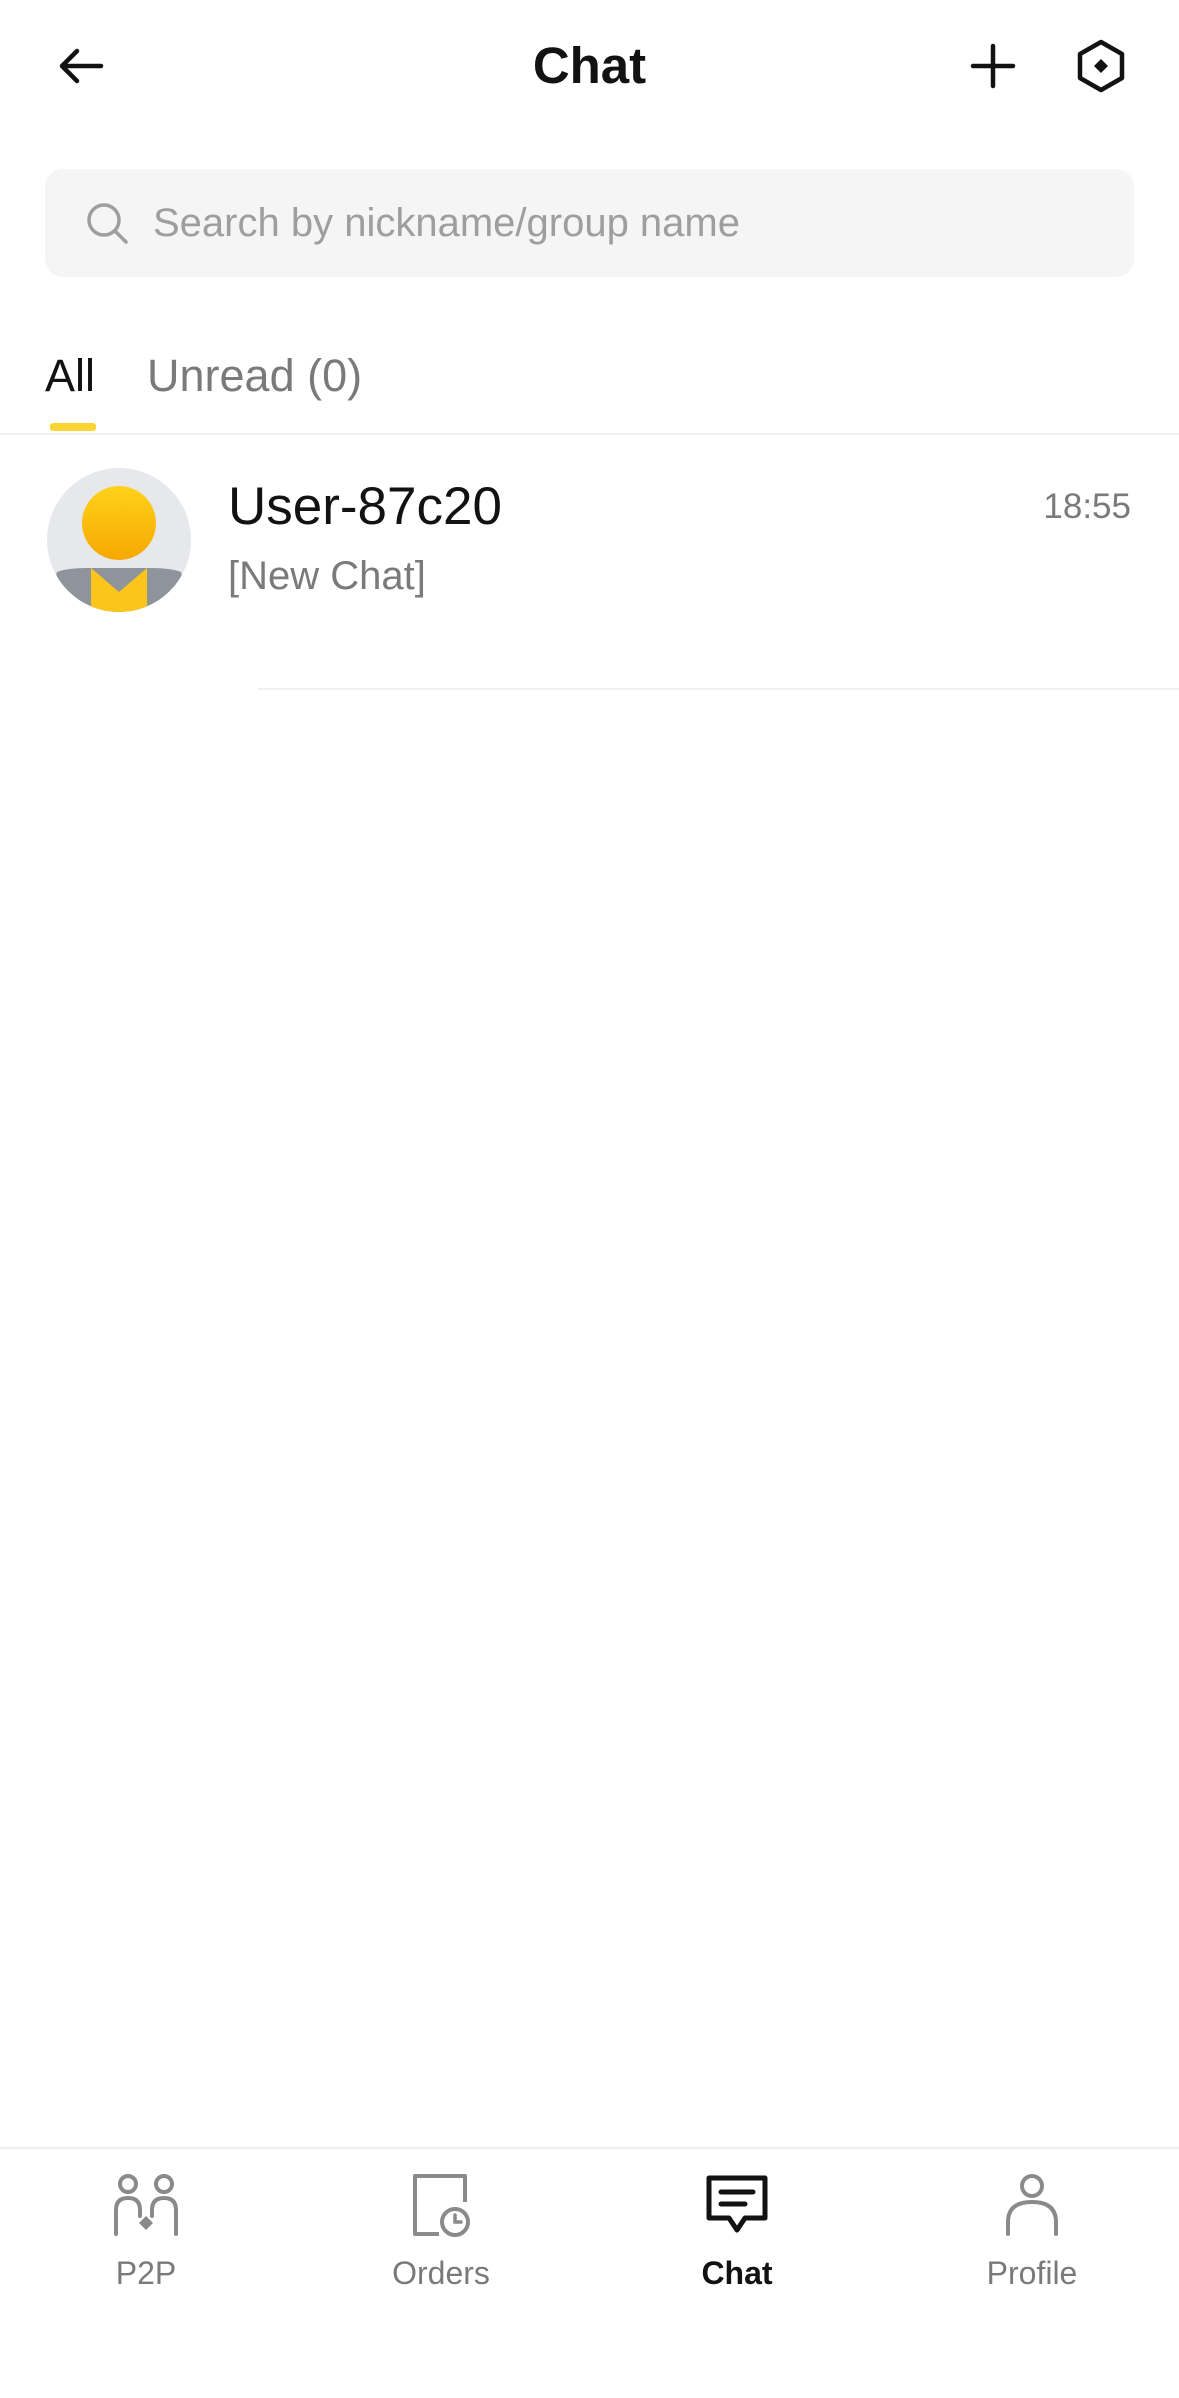 Image resolution: width=1179 pixels, height=2398 pixels. Describe the element at coordinates (589, 382) in the screenshot. I see `chat-filter-tabs: All Unread (0)` at that location.